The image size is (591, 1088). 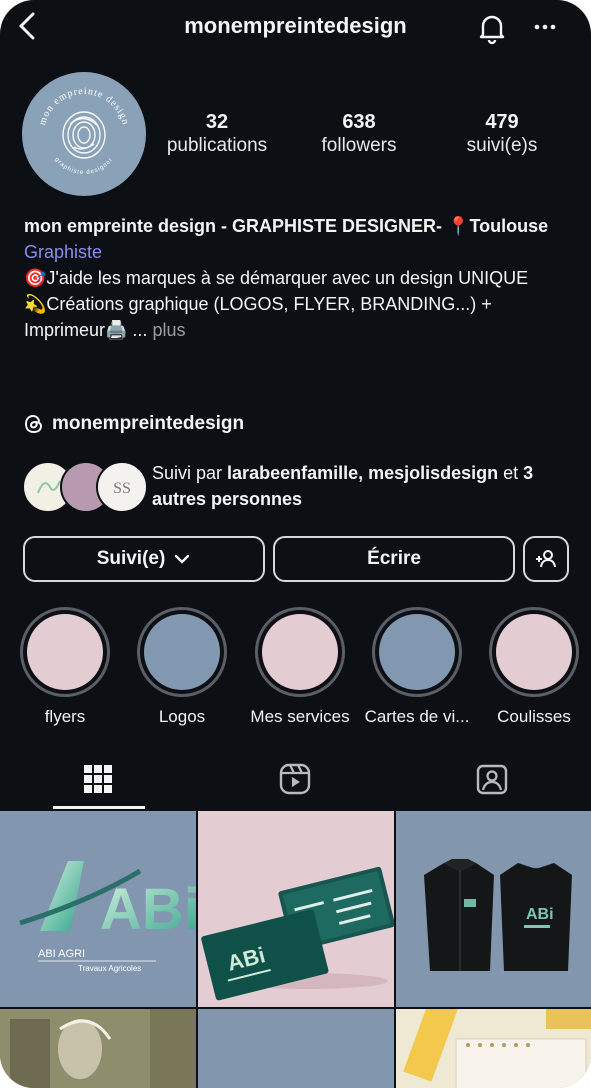 What do you see at coordinates (540, 914) in the screenshot?
I see `svg-text: ABi` at bounding box center [540, 914].